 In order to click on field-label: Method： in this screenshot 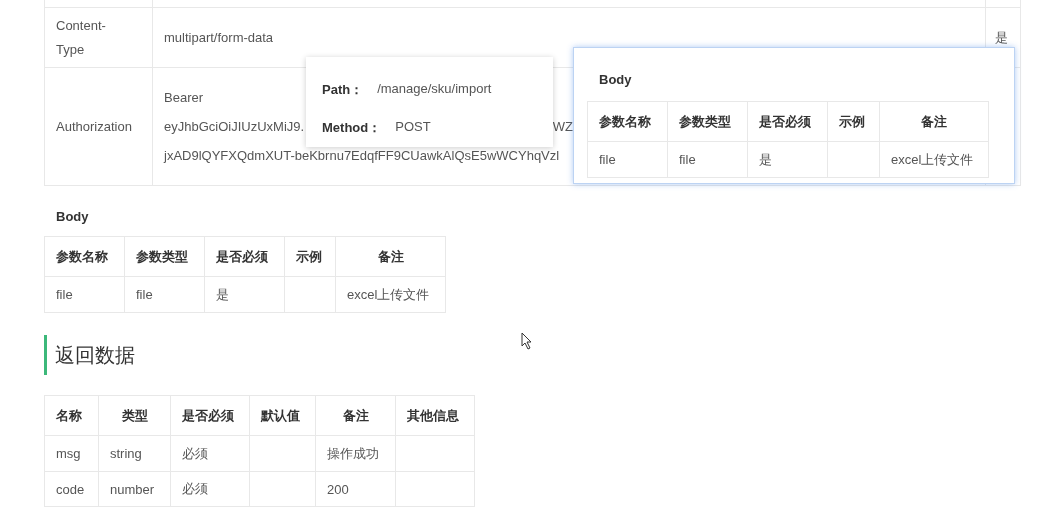, I will do `click(352, 128)`.